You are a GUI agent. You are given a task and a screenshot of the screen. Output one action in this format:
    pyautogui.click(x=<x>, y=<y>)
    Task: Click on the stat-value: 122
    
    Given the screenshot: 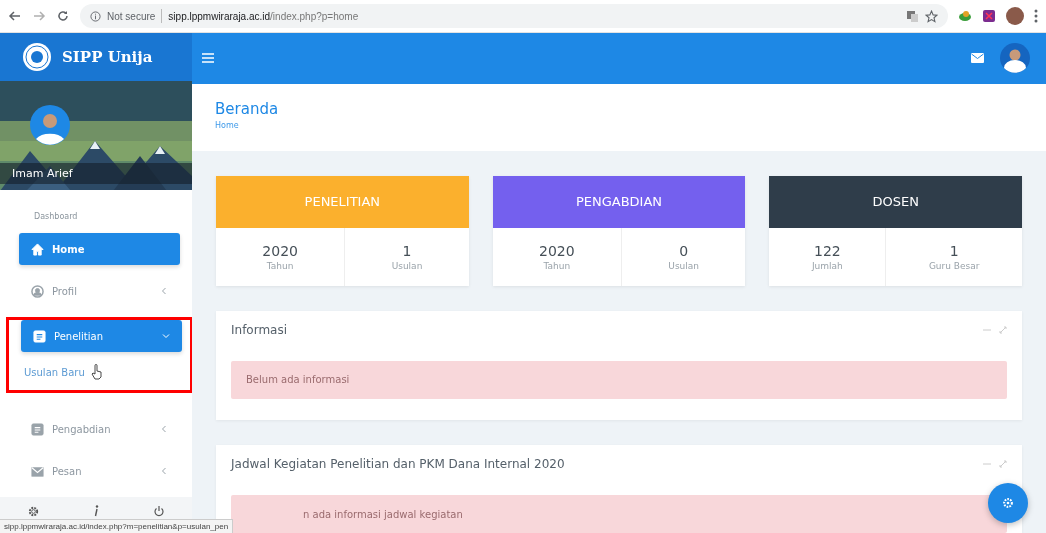 What is the action you would take?
    pyautogui.click(x=827, y=250)
    